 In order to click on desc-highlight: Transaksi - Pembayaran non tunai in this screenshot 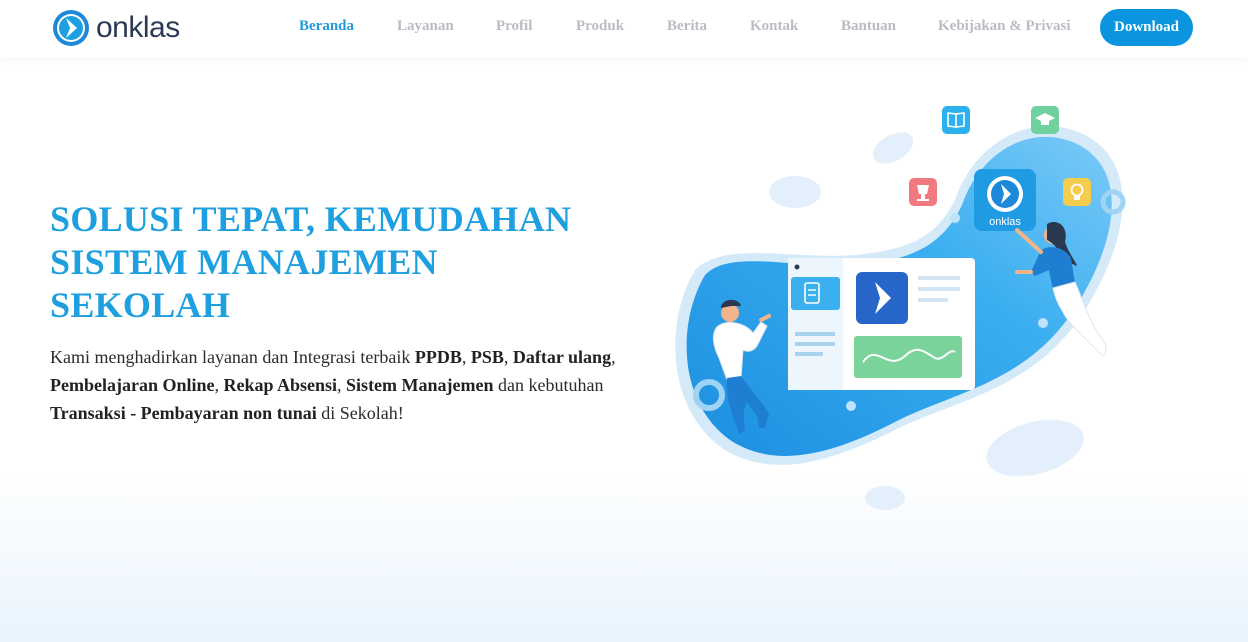, I will do `click(183, 413)`.